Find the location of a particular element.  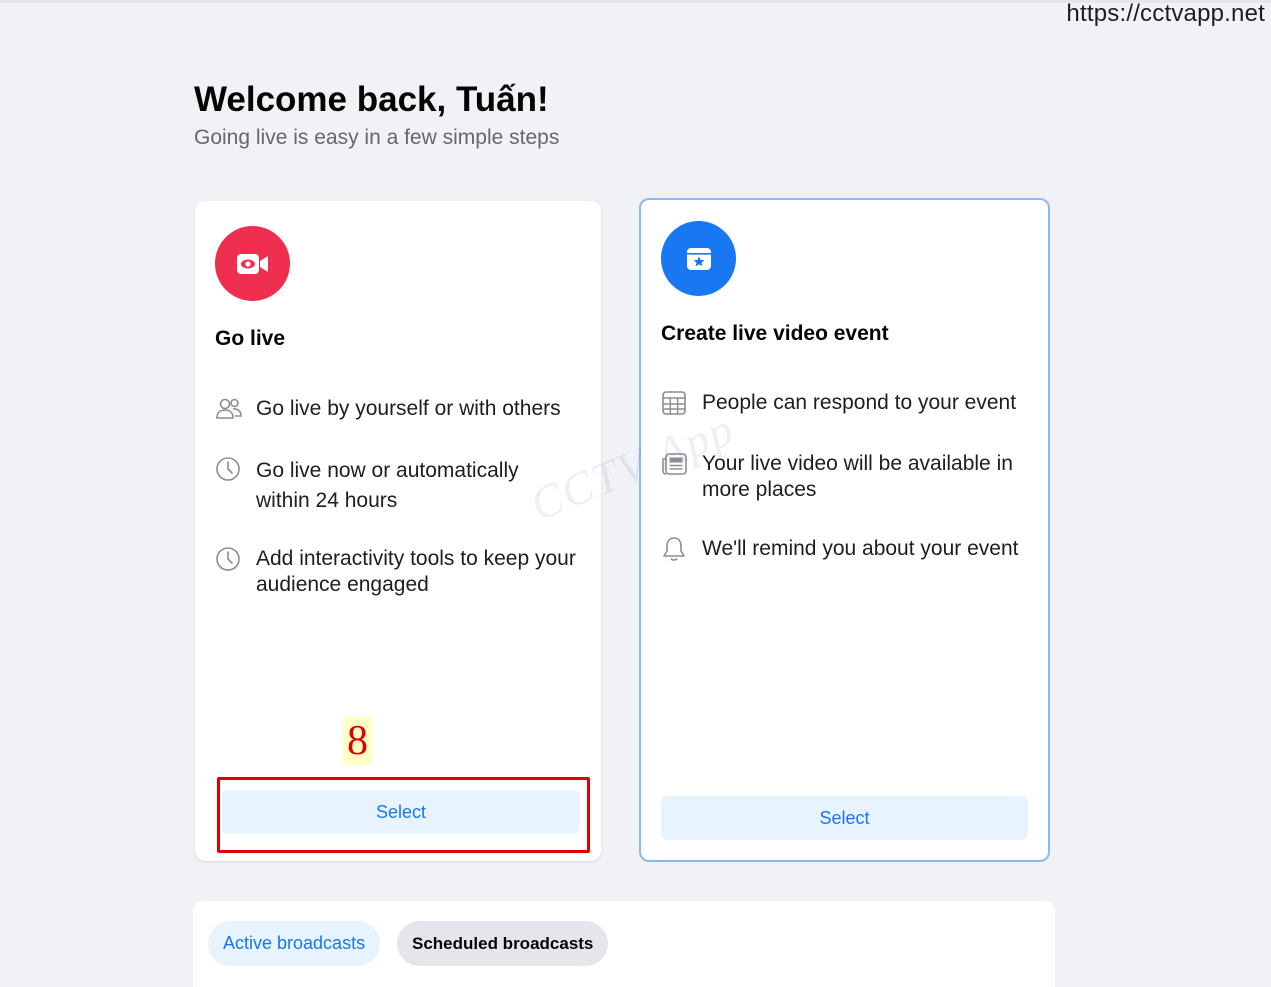

page-title: Welcome back, Tuấn! is located at coordinates (371, 99).